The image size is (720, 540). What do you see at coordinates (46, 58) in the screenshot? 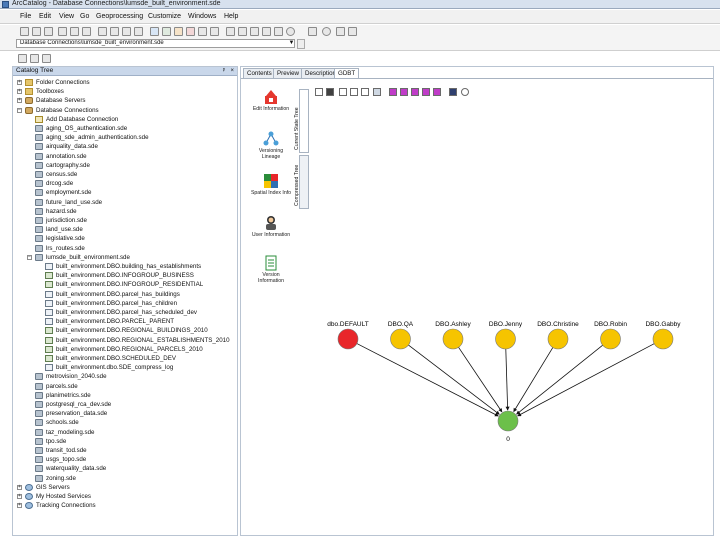
I see `properties-icon` at bounding box center [46, 58].